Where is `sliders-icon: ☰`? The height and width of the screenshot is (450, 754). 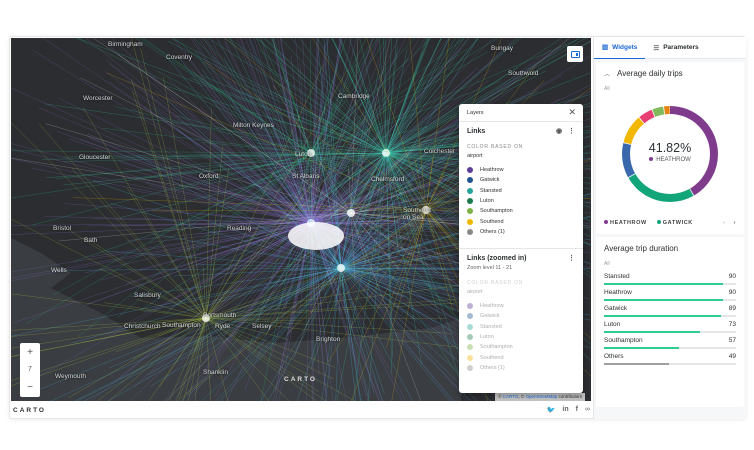
sliders-icon: ☰ is located at coordinates (656, 48).